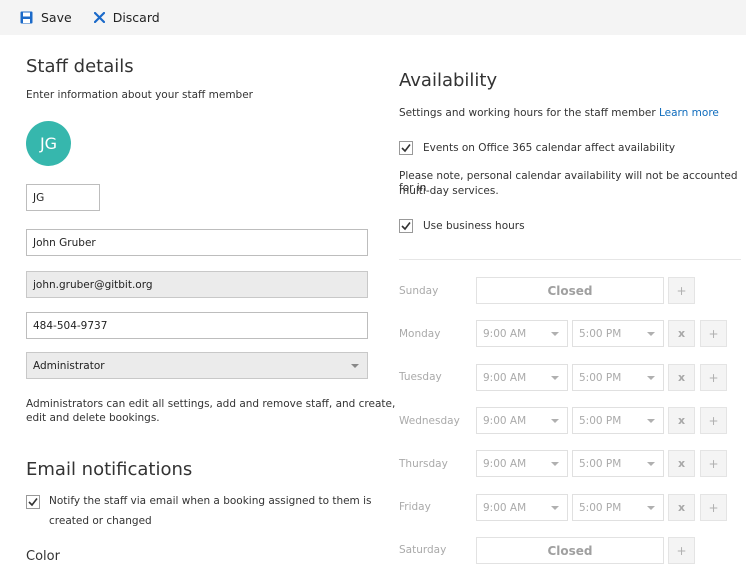 The height and width of the screenshot is (572, 746). I want to click on saturday-add-button: +, so click(681, 550).